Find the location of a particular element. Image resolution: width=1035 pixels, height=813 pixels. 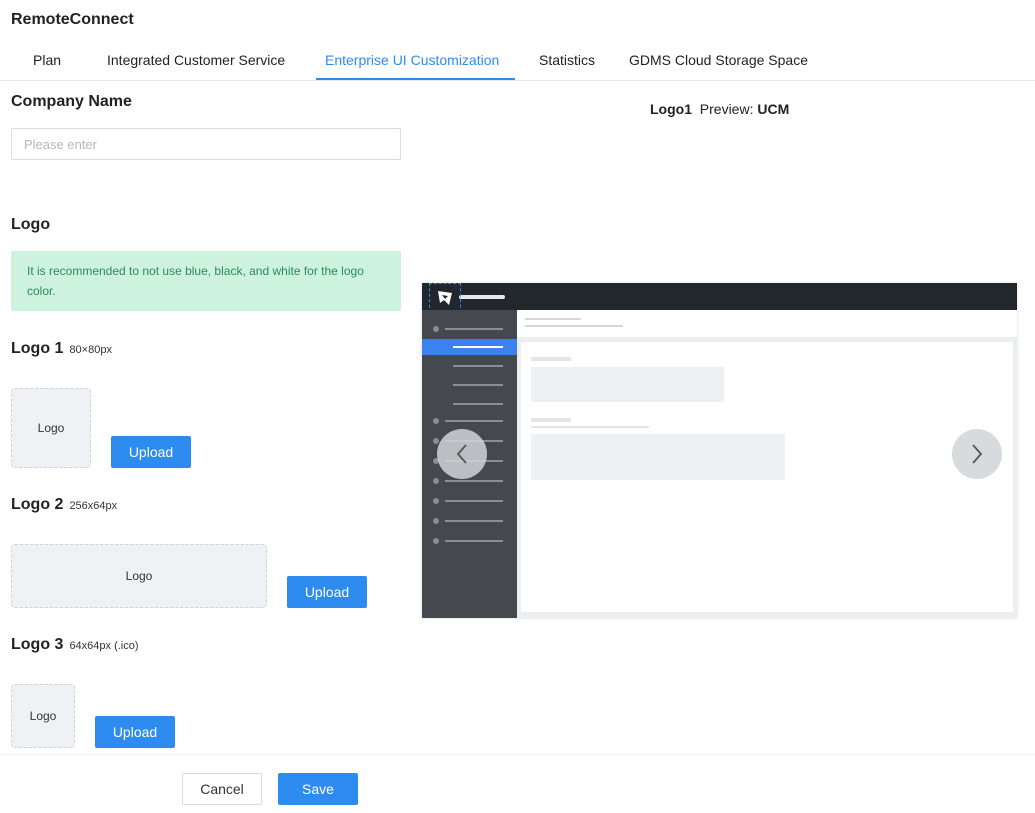

logo1-upload-button: Upload is located at coordinates (151, 452).